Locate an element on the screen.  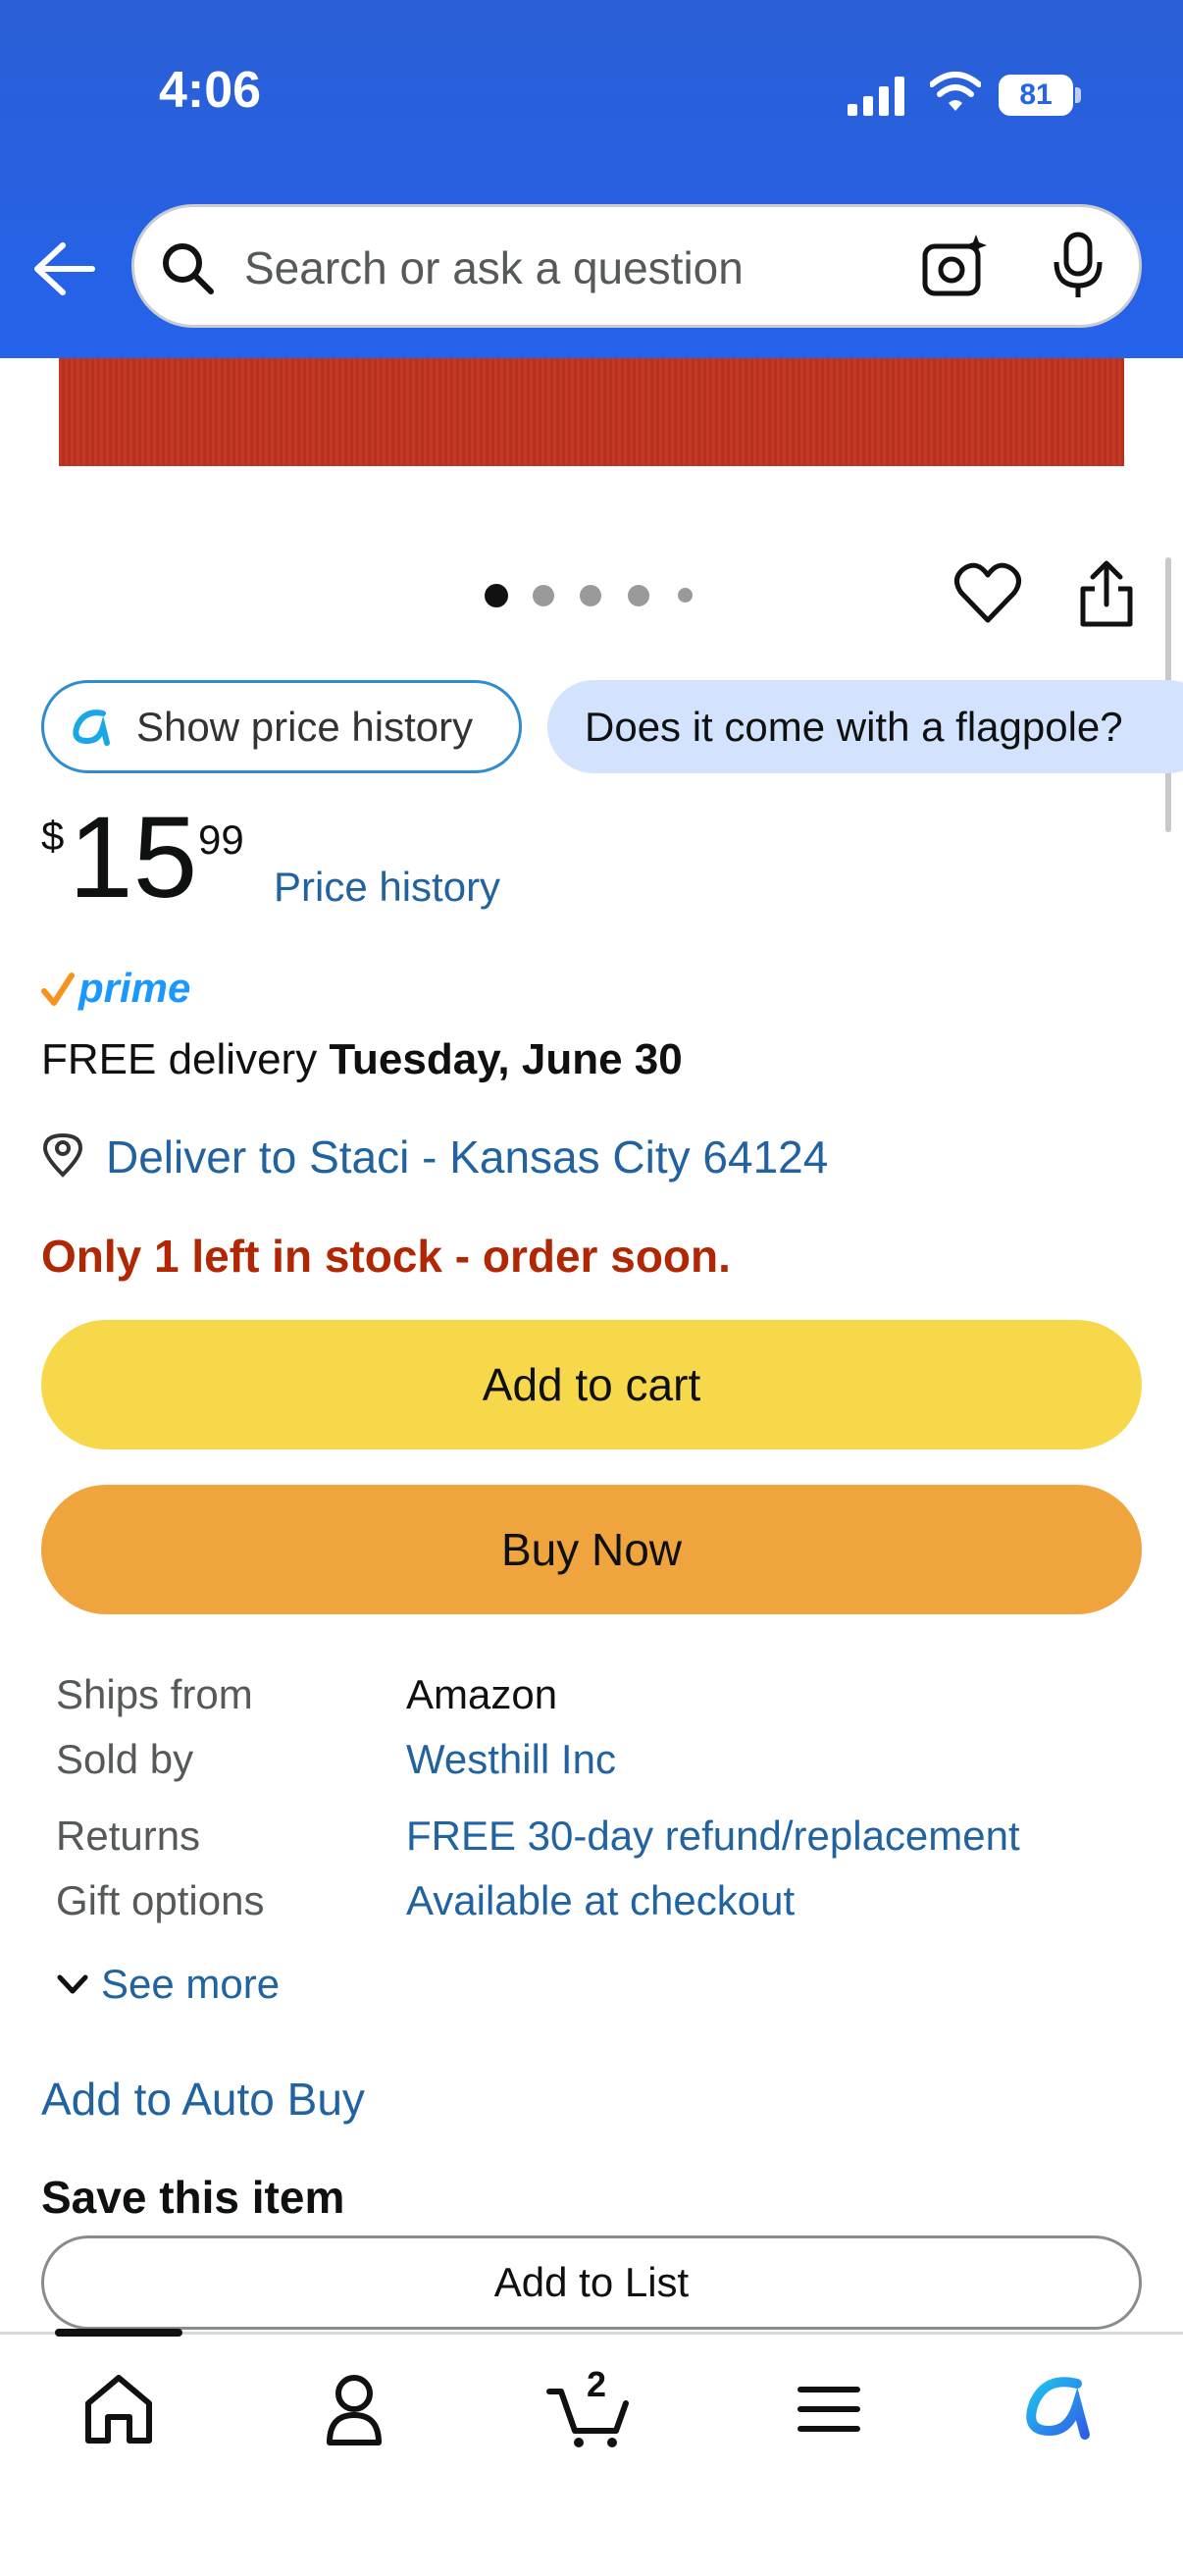
microphone-icon is located at coordinates (1078, 266).